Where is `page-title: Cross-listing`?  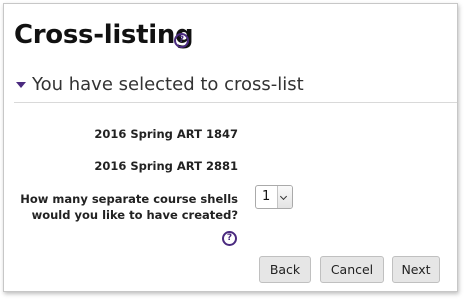 page-title: Cross-listing is located at coordinates (104, 35).